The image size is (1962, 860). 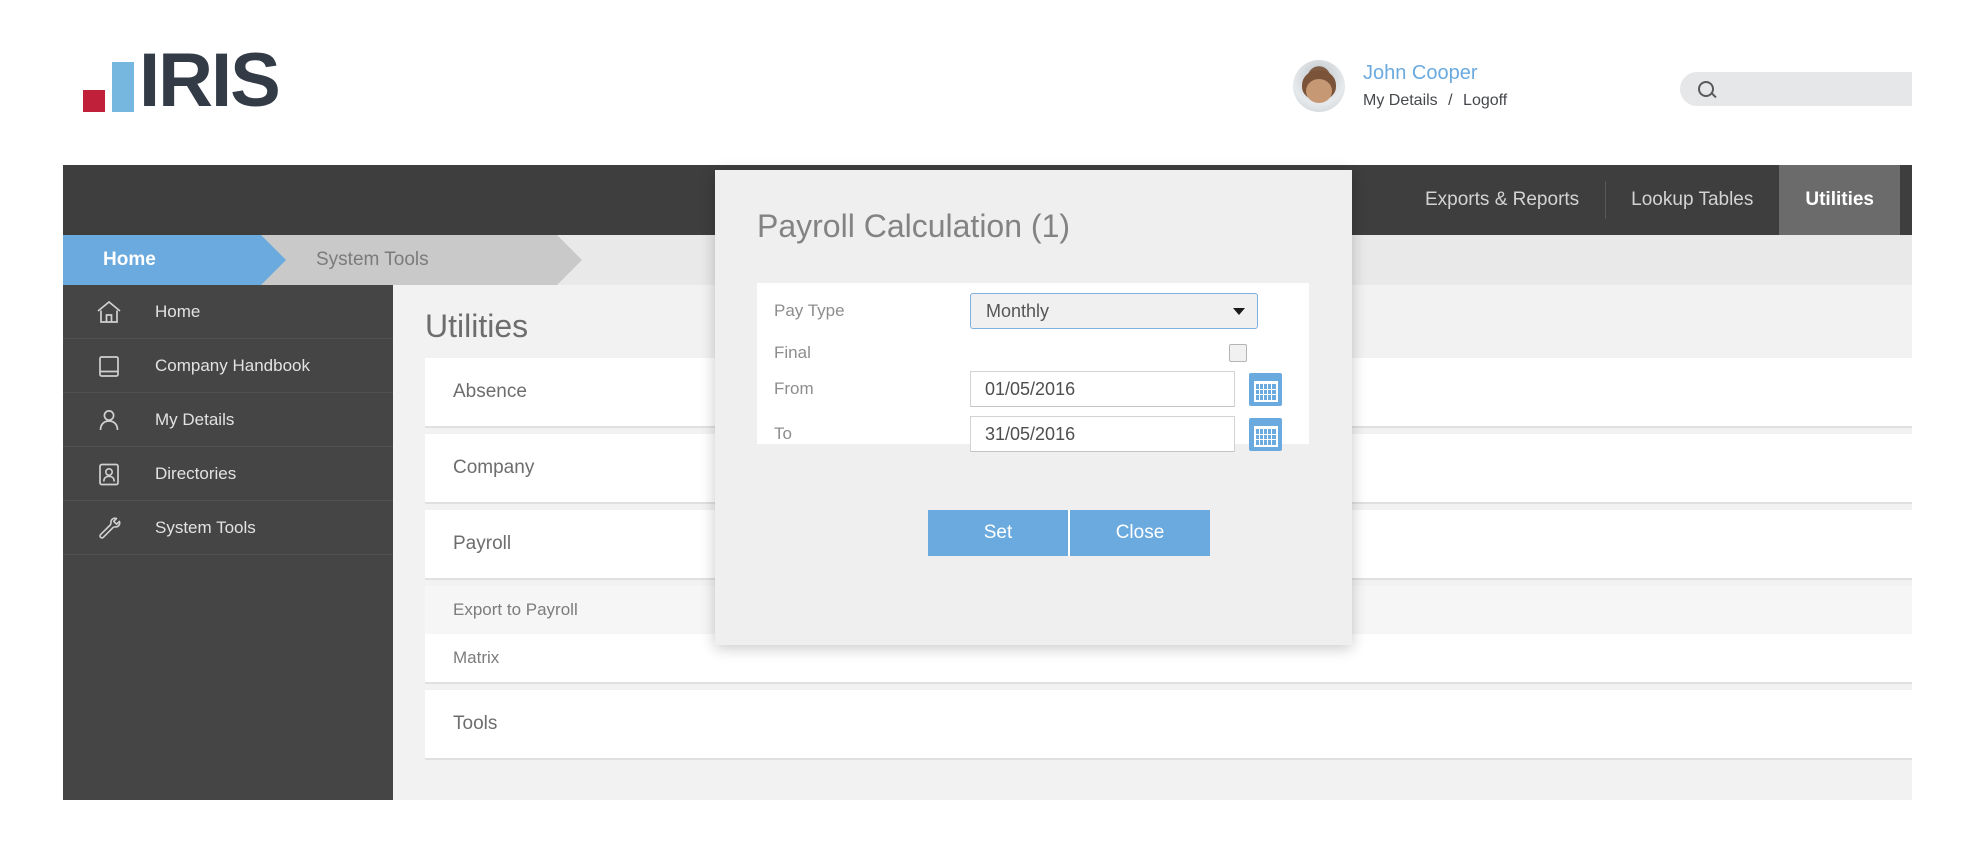 I want to click on final-label: Final, so click(x=792, y=352).